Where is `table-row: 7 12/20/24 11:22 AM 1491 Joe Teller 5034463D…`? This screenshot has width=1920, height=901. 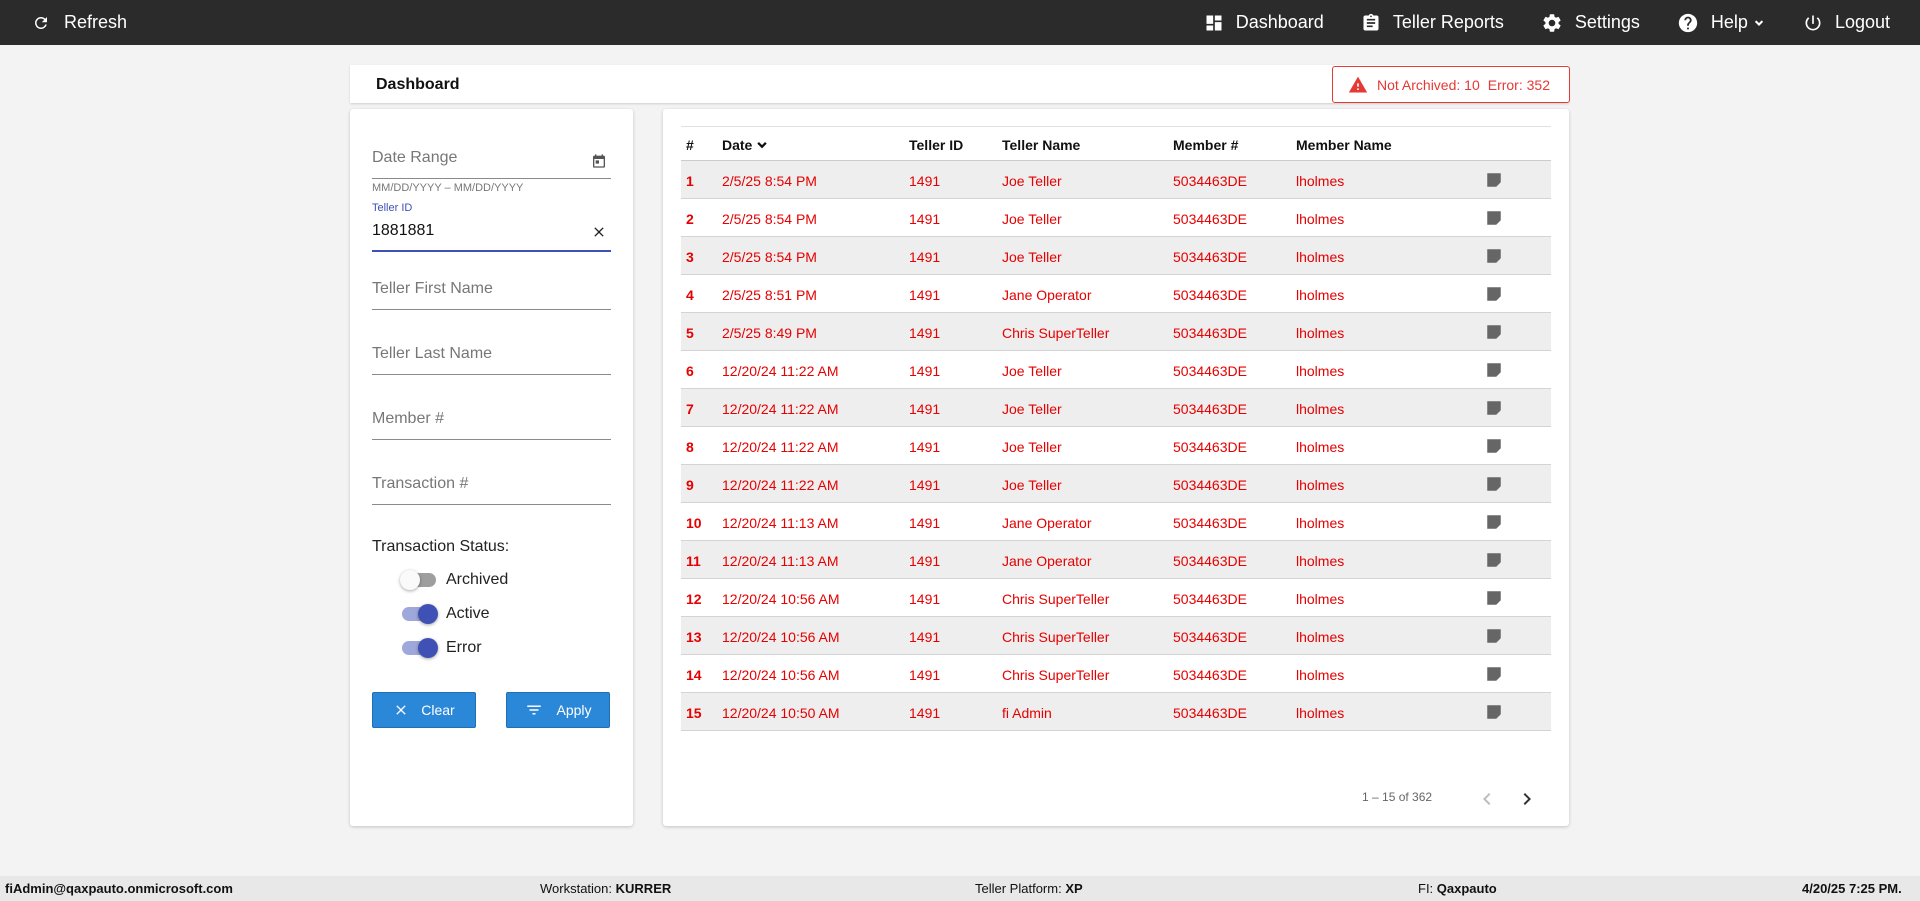 table-row: 7 12/20/24 11:22 AM 1491 Joe Teller 5034463D… is located at coordinates (1116, 408).